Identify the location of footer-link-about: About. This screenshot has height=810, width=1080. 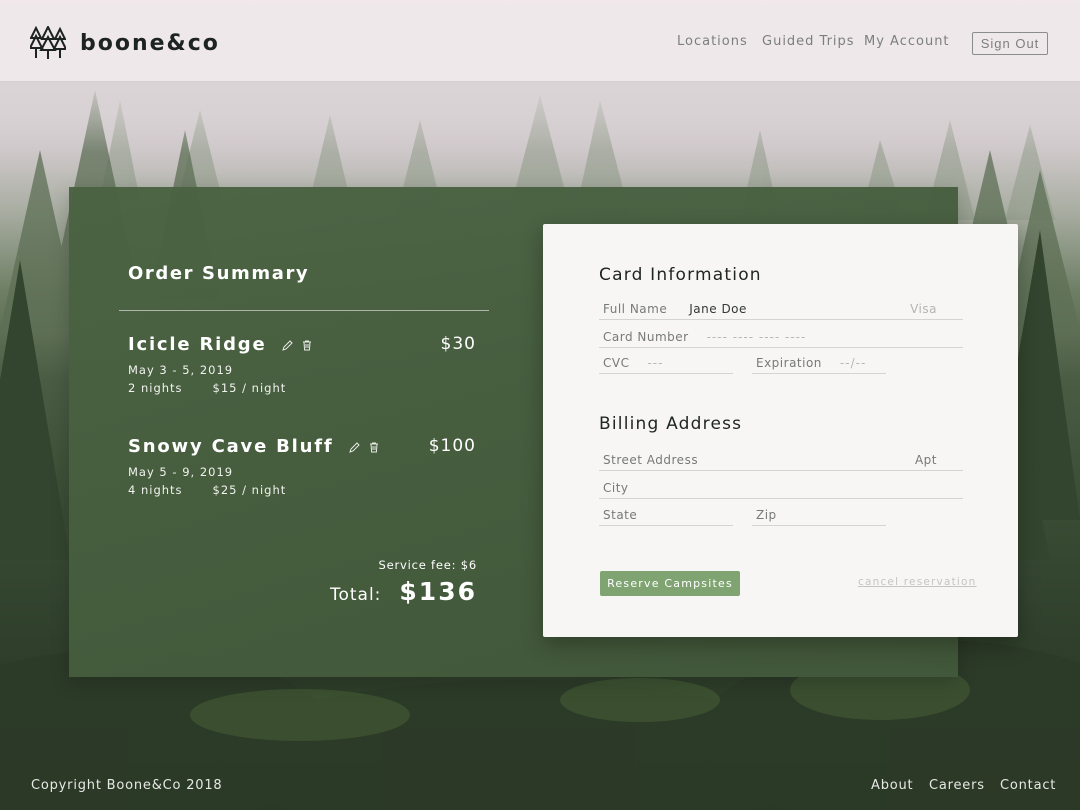
(892, 785).